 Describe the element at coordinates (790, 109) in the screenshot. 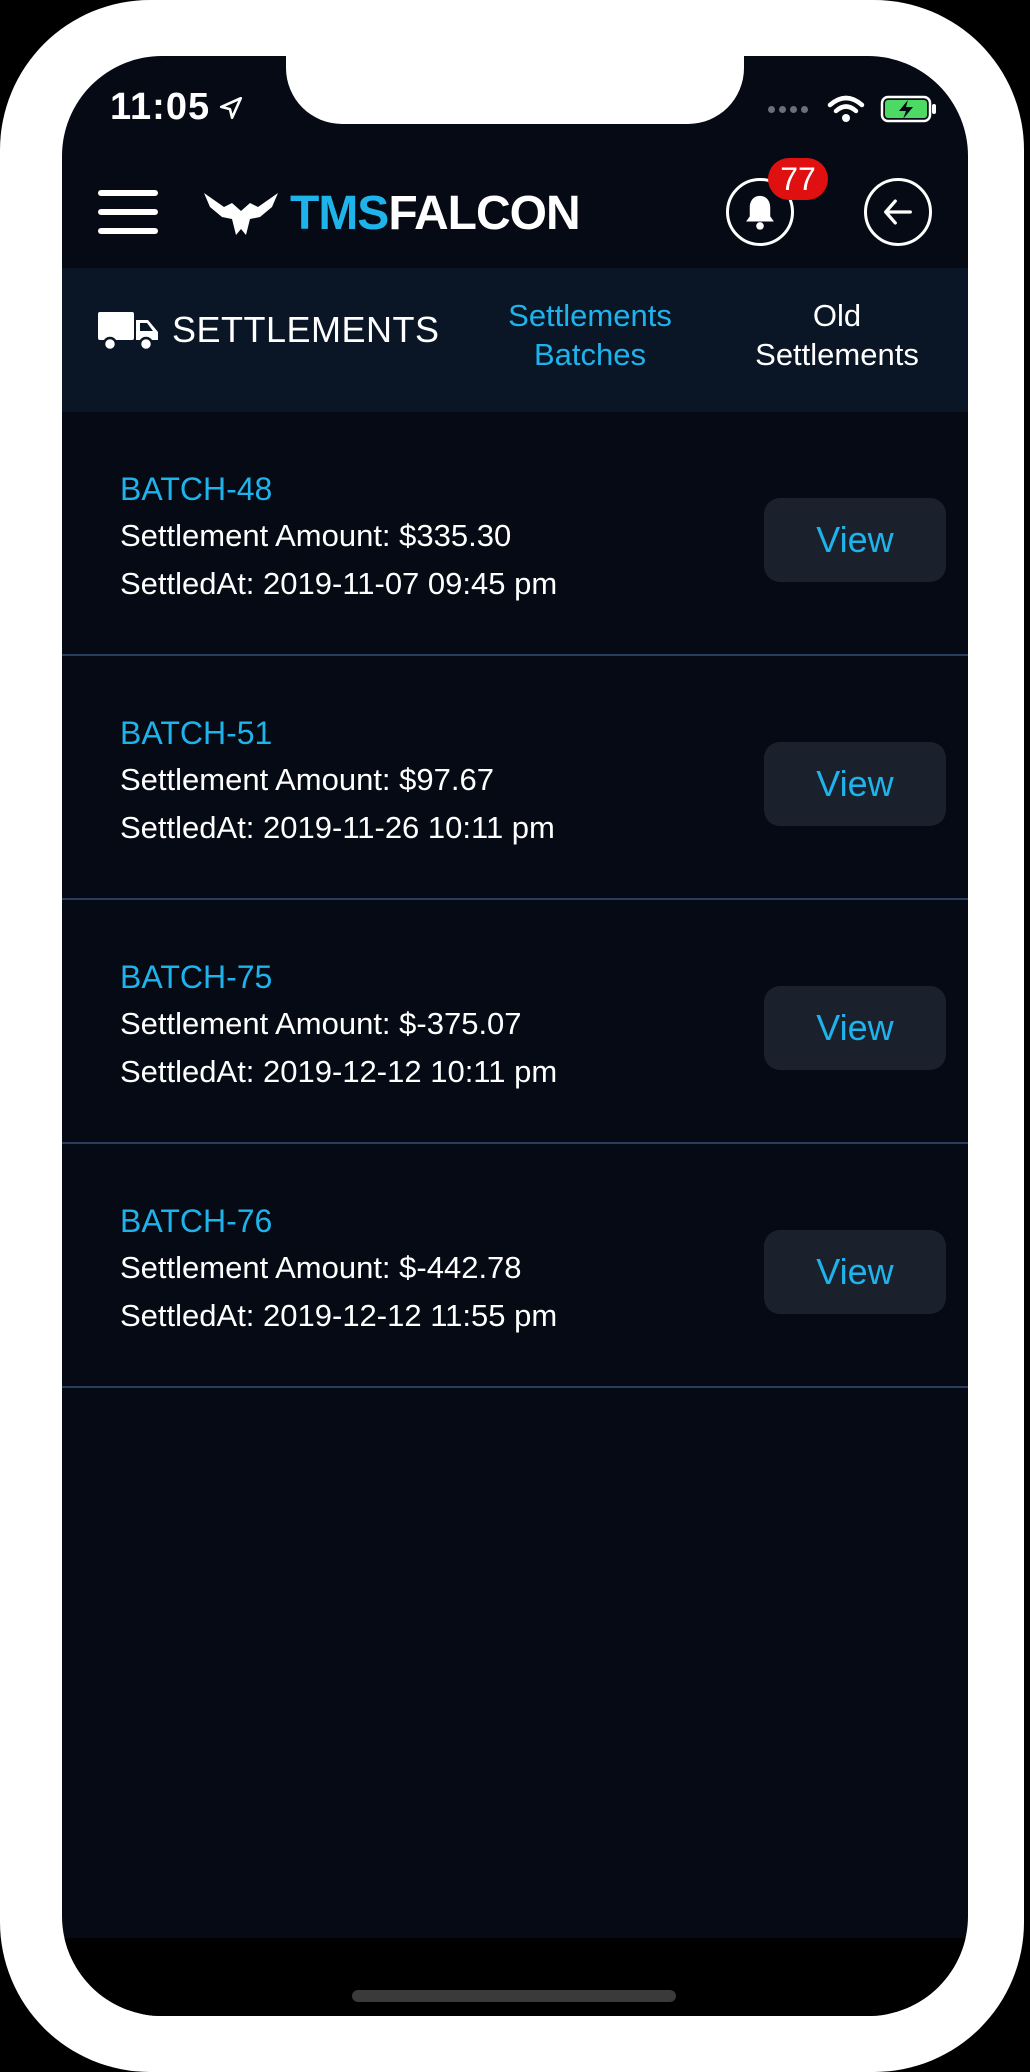

I see `cell-signal-icon` at that location.